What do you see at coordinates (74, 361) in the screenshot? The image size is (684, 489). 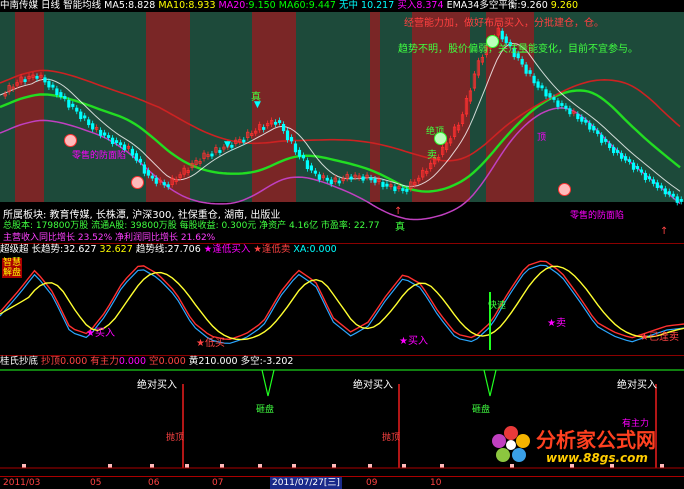 I see `b1-value: 0.000` at bounding box center [74, 361].